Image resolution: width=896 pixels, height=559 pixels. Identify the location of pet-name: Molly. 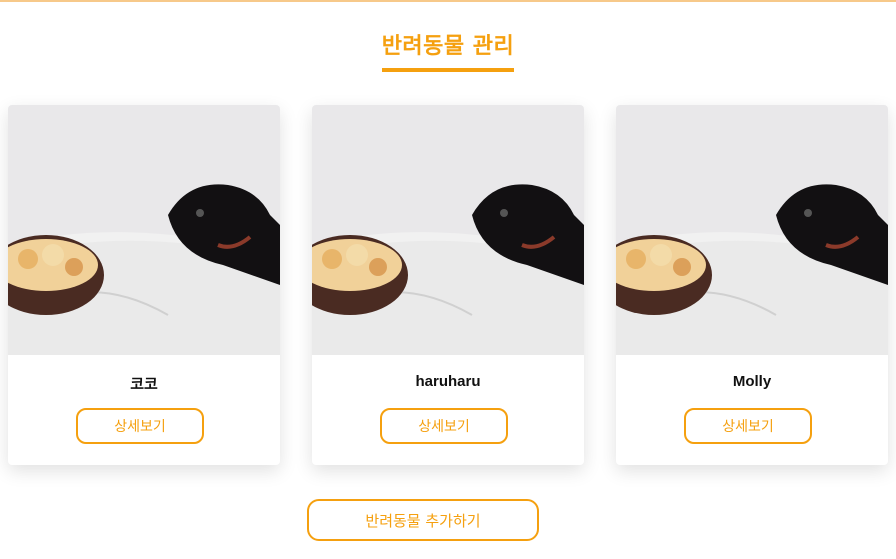
(752, 381).